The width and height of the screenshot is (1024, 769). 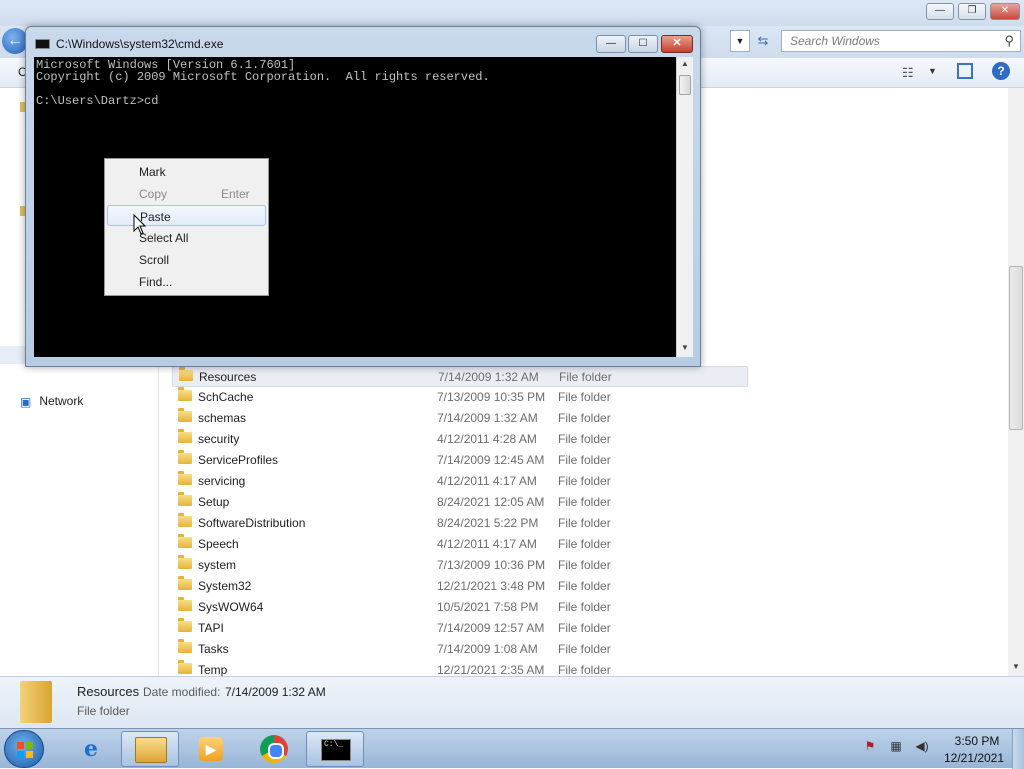 I want to click on taskbar-media-player: ▶, so click(x=211, y=749).